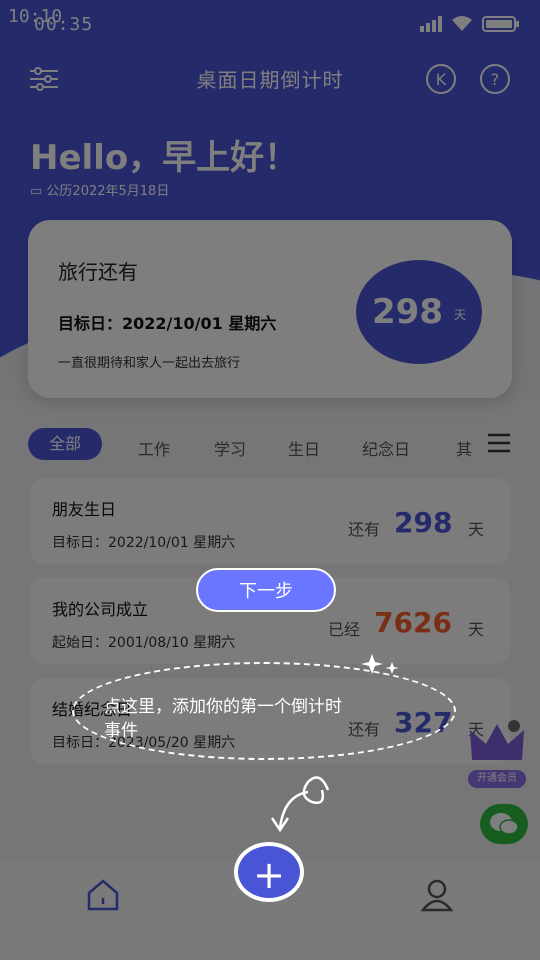 This screenshot has width=540, height=960. I want to click on add-event-button: +, so click(269, 872).